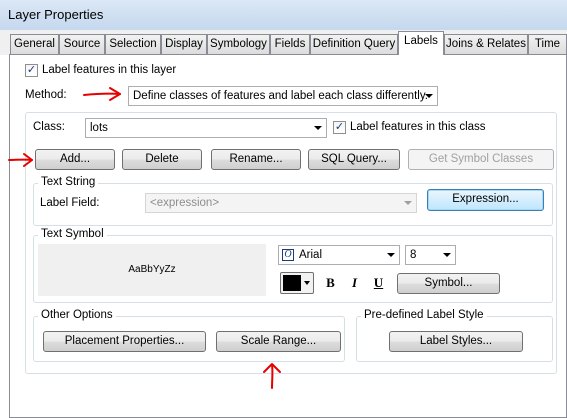  I want to click on class-value: lots, so click(99, 128).